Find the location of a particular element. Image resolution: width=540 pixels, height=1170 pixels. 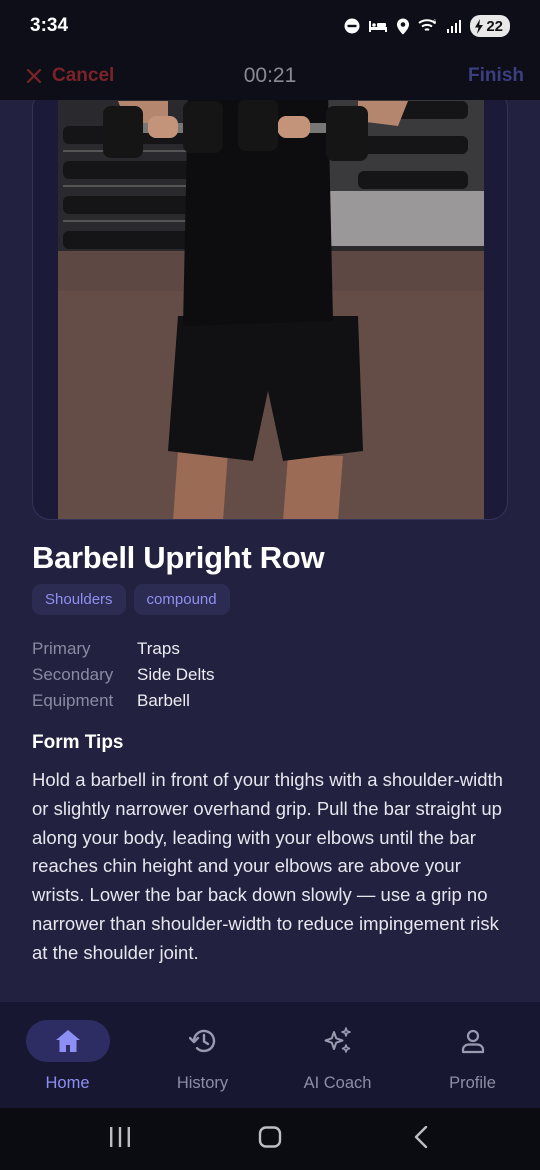

bottom-navigation: Home History AI Coach Profile is located at coordinates (270, 1055).